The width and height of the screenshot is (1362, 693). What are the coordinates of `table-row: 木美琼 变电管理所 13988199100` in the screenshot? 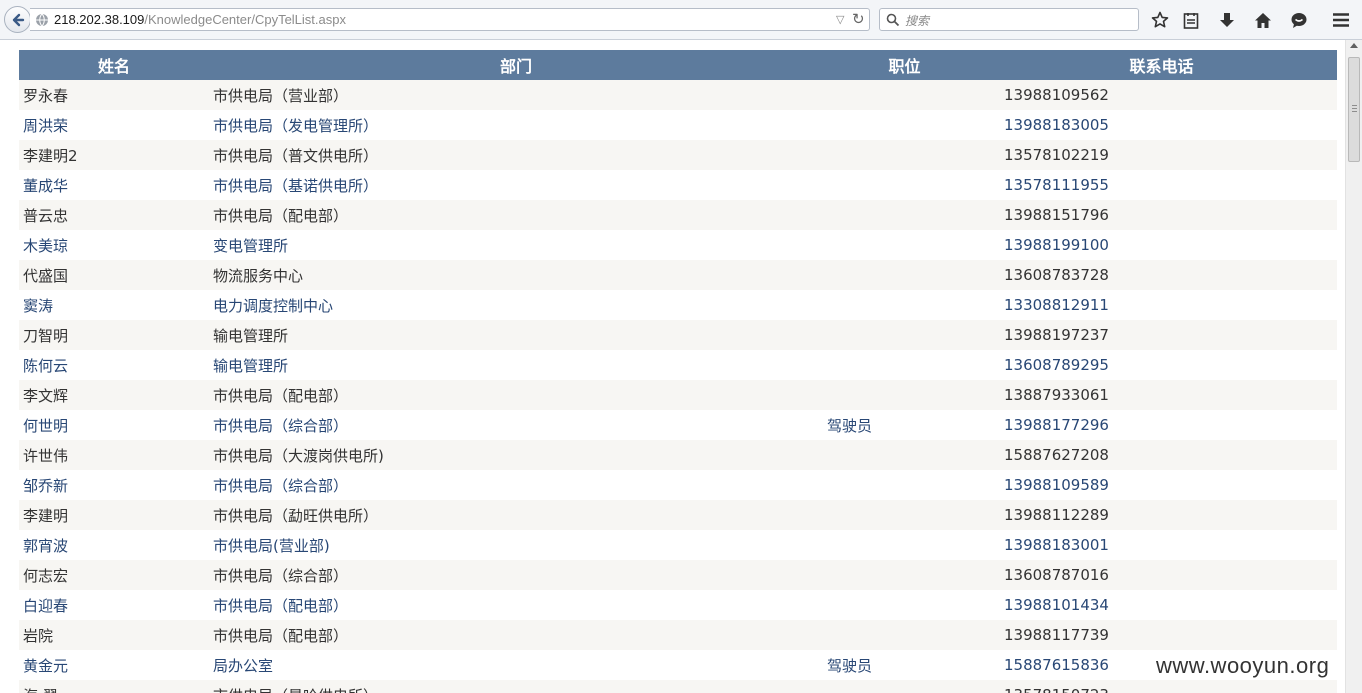 It's located at (678, 245).